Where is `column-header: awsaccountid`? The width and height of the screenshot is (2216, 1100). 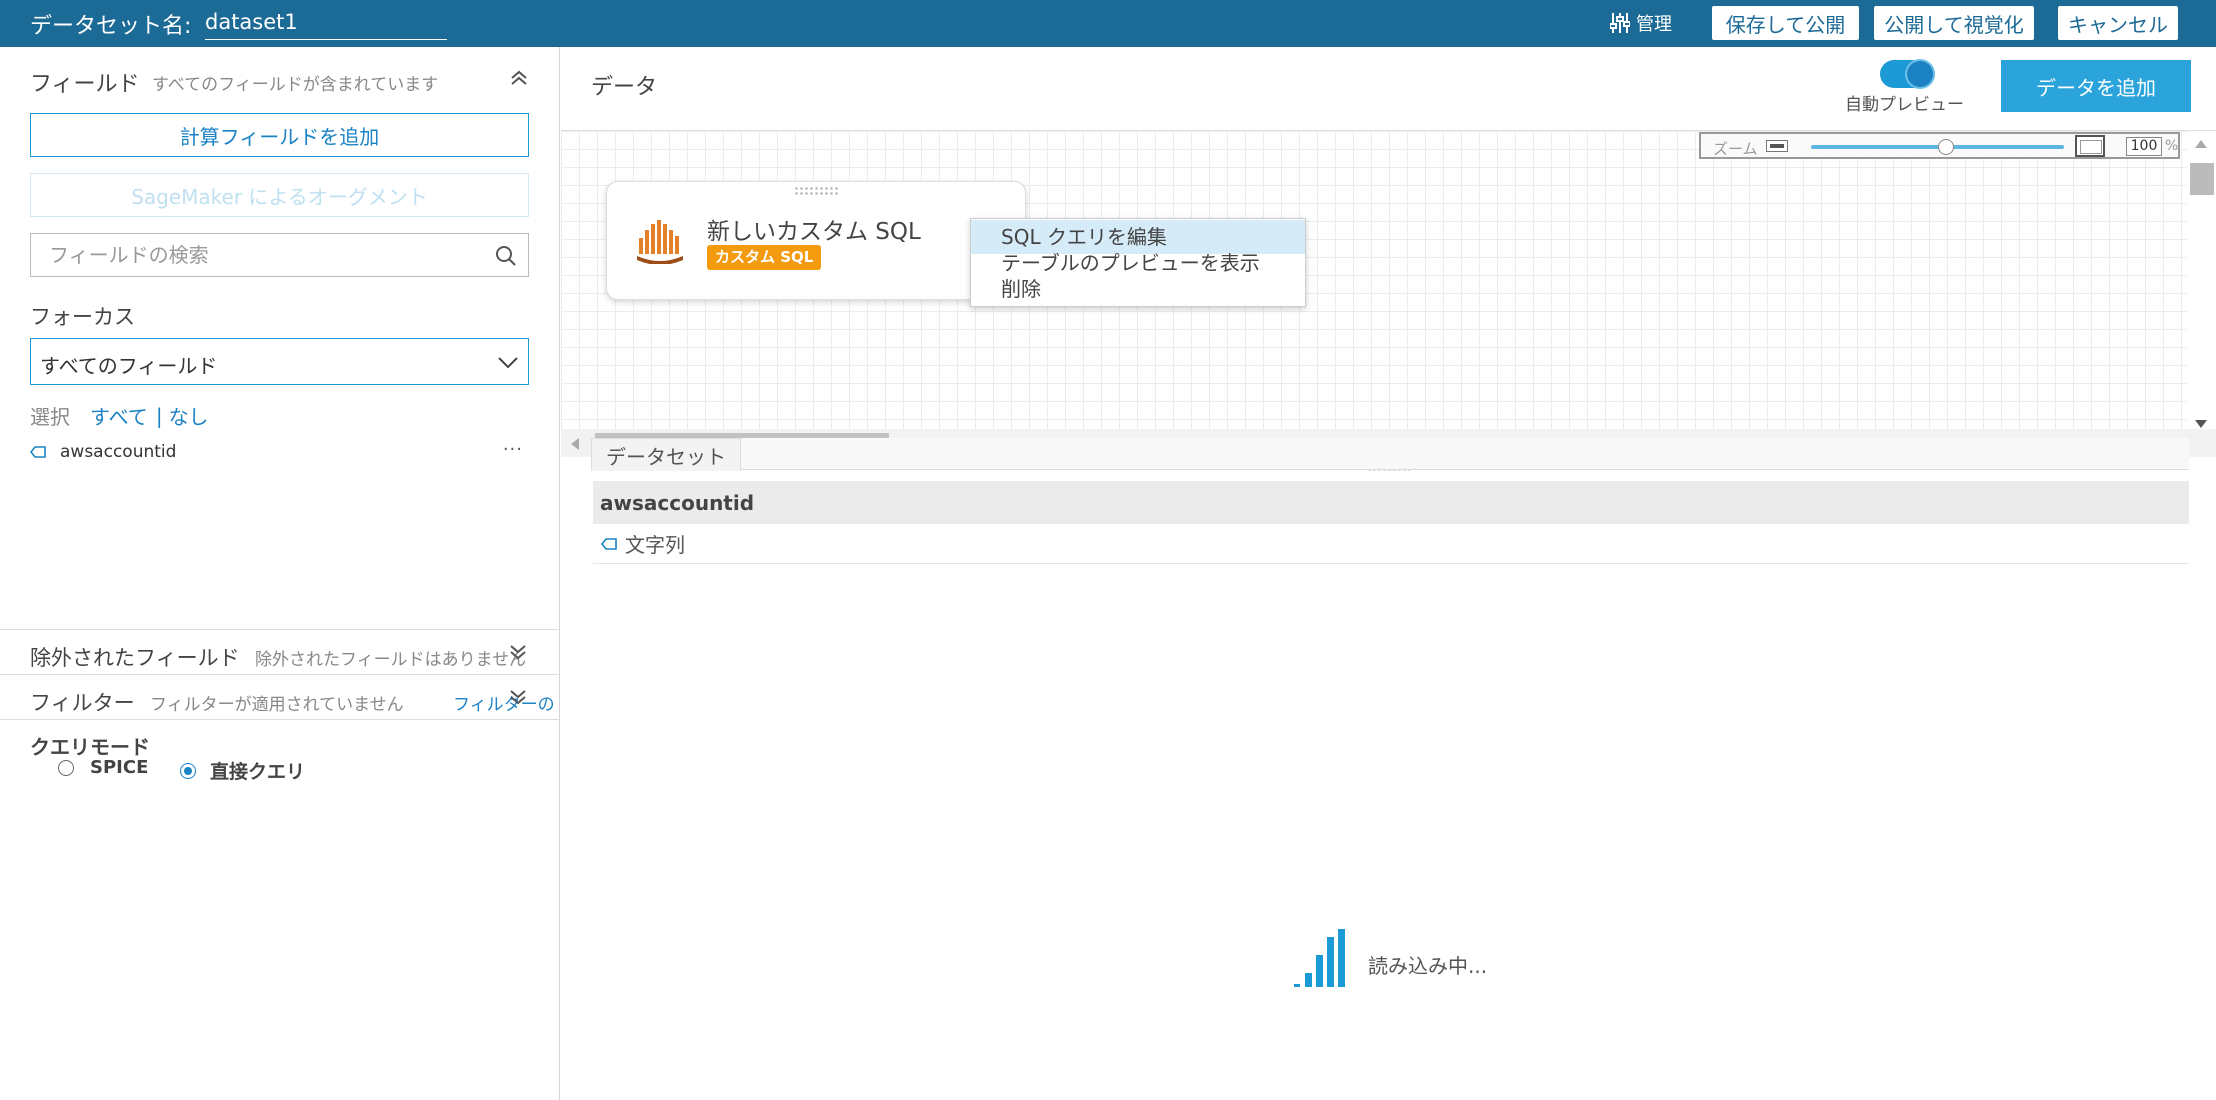 column-header: awsaccountid is located at coordinates (1391, 502).